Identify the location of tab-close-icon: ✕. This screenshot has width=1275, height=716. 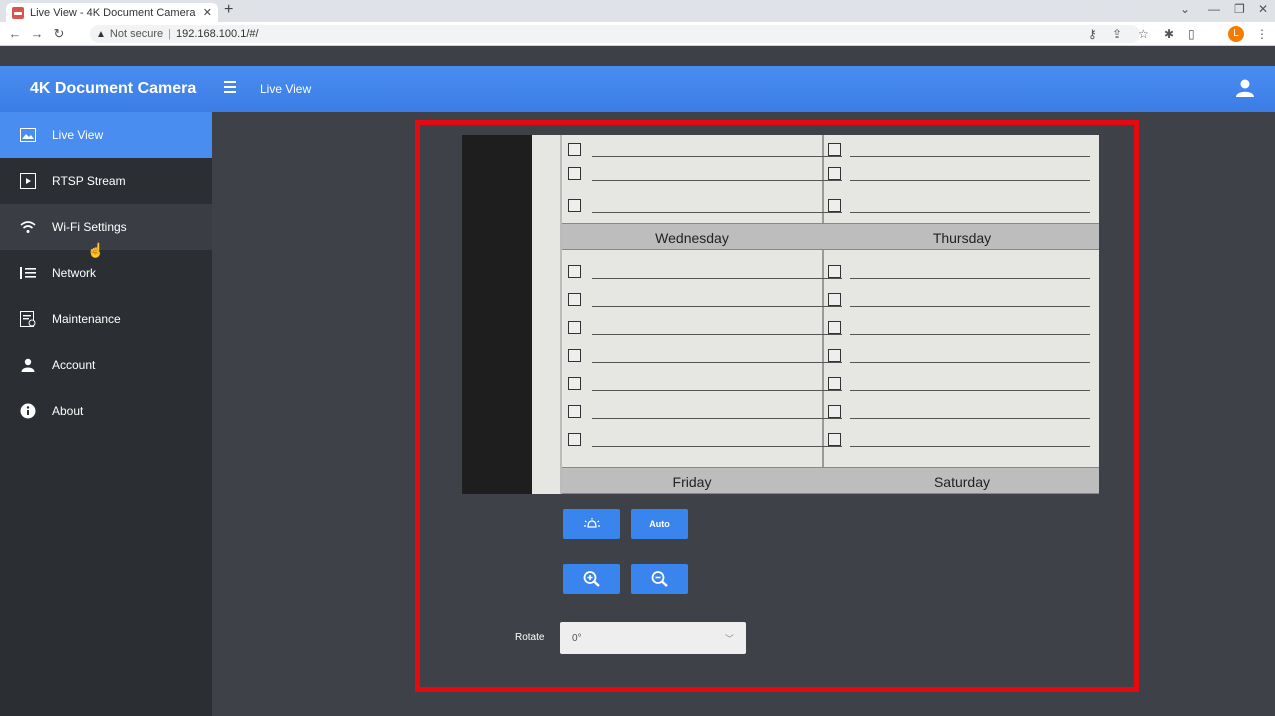
(207, 12).